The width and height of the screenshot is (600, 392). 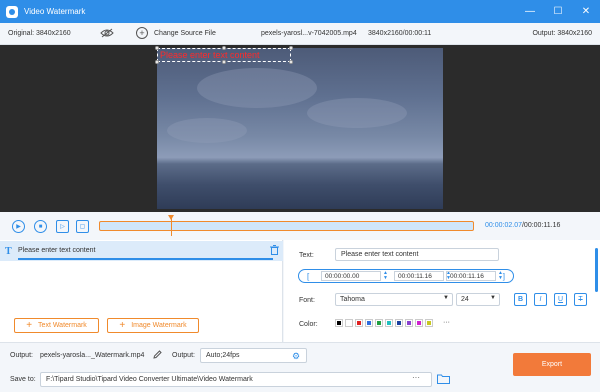 What do you see at coordinates (465, 299) in the screenshot?
I see `font-size-value: 24` at bounding box center [465, 299].